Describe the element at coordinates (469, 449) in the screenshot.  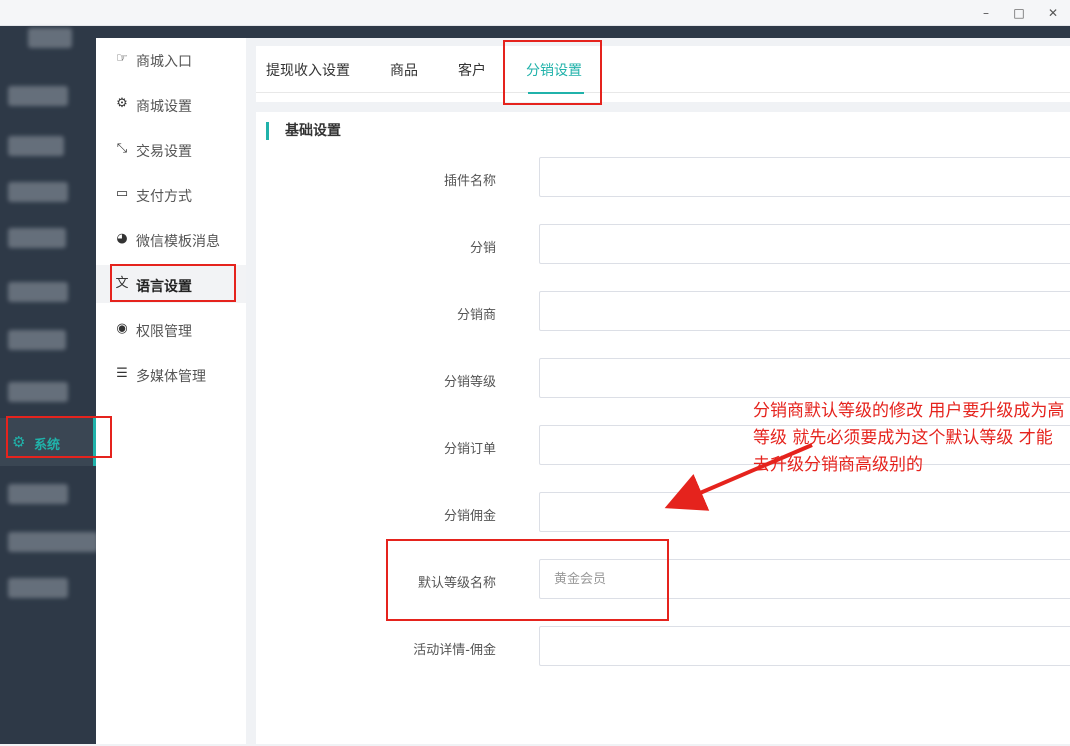
I see `field-label-distribution-orders: 分销订单` at that location.